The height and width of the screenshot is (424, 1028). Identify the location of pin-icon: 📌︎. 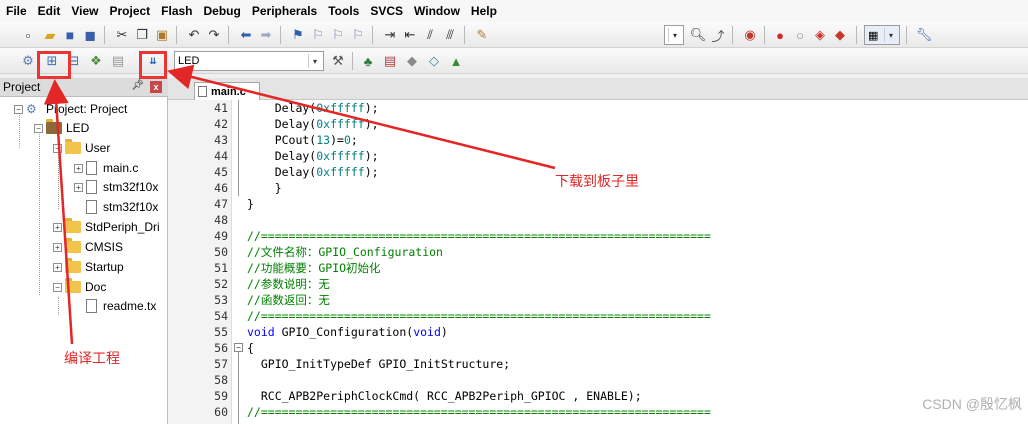
(137, 85).